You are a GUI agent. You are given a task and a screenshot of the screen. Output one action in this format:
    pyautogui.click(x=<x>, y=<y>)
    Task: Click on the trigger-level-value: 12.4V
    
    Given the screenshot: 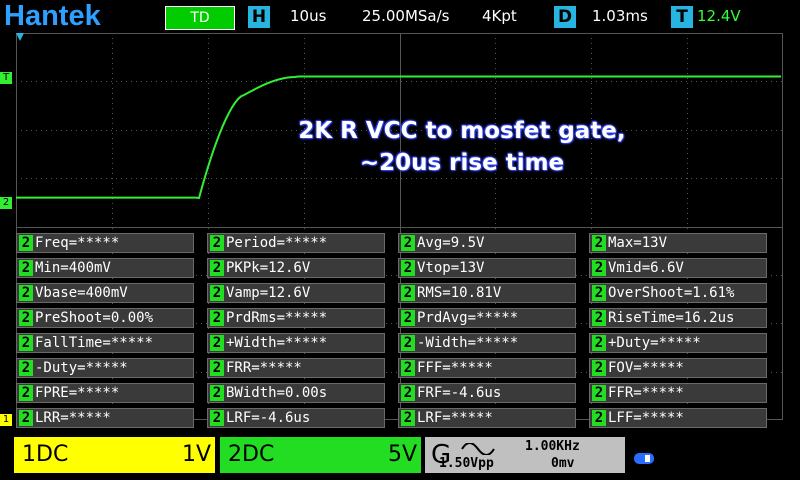 What is the action you would take?
    pyautogui.click(x=719, y=16)
    